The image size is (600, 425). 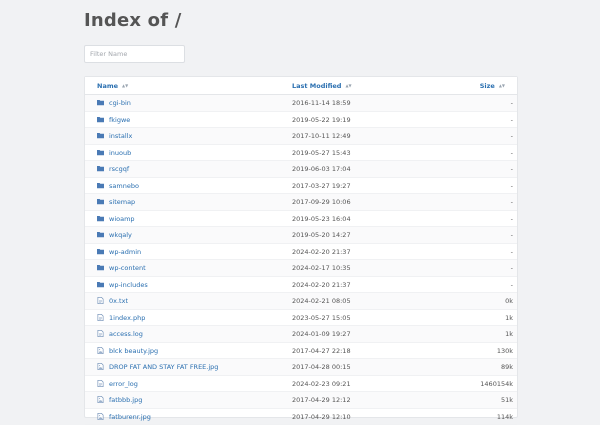 I want to click on table-row: wp-content 2024-02-17 10:35 -, so click(x=301, y=268).